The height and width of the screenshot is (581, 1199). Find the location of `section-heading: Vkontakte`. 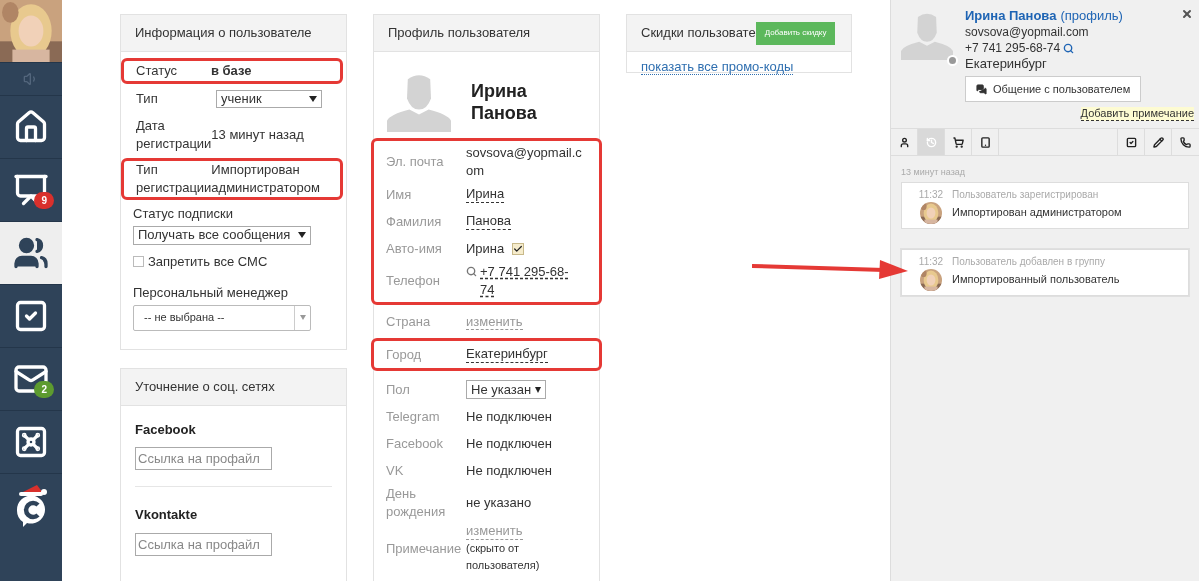

section-heading: Vkontakte is located at coordinates (167, 515).